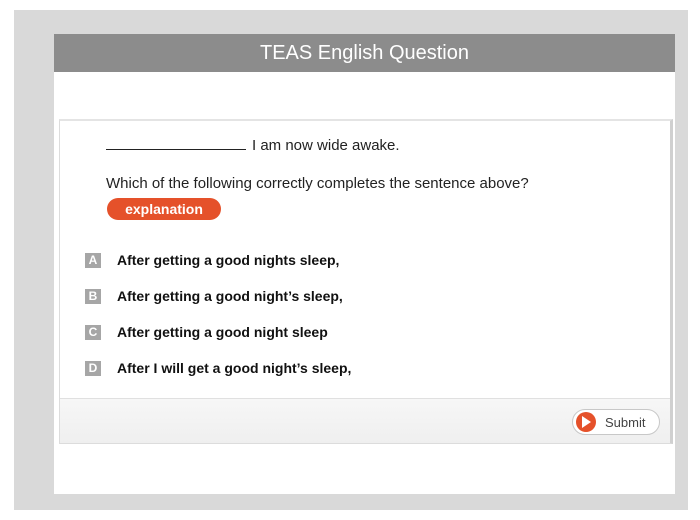 This screenshot has height=520, width=700. What do you see at coordinates (93, 332) in the screenshot?
I see `option-letter-badge: C` at bounding box center [93, 332].